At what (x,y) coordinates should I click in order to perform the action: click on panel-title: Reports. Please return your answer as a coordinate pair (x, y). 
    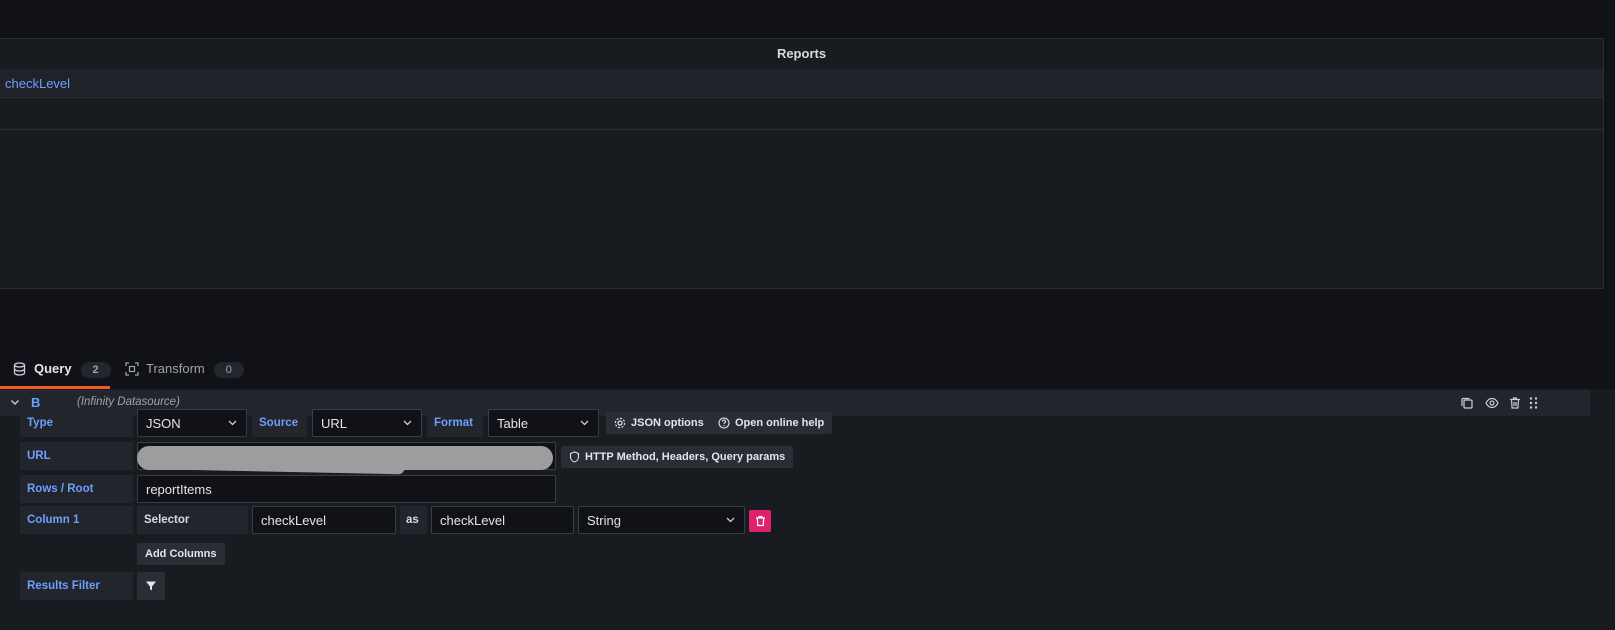
    Looking at the image, I should click on (801, 53).